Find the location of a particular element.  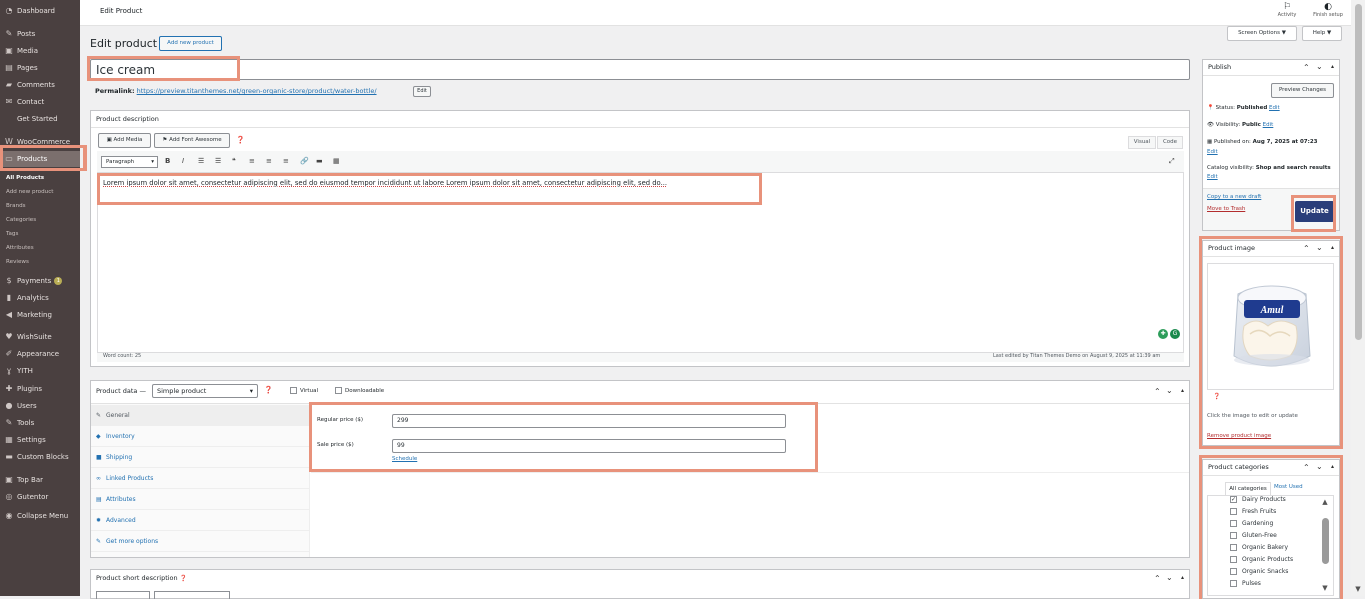

help-icon: ❓ is located at coordinates (1216, 396).